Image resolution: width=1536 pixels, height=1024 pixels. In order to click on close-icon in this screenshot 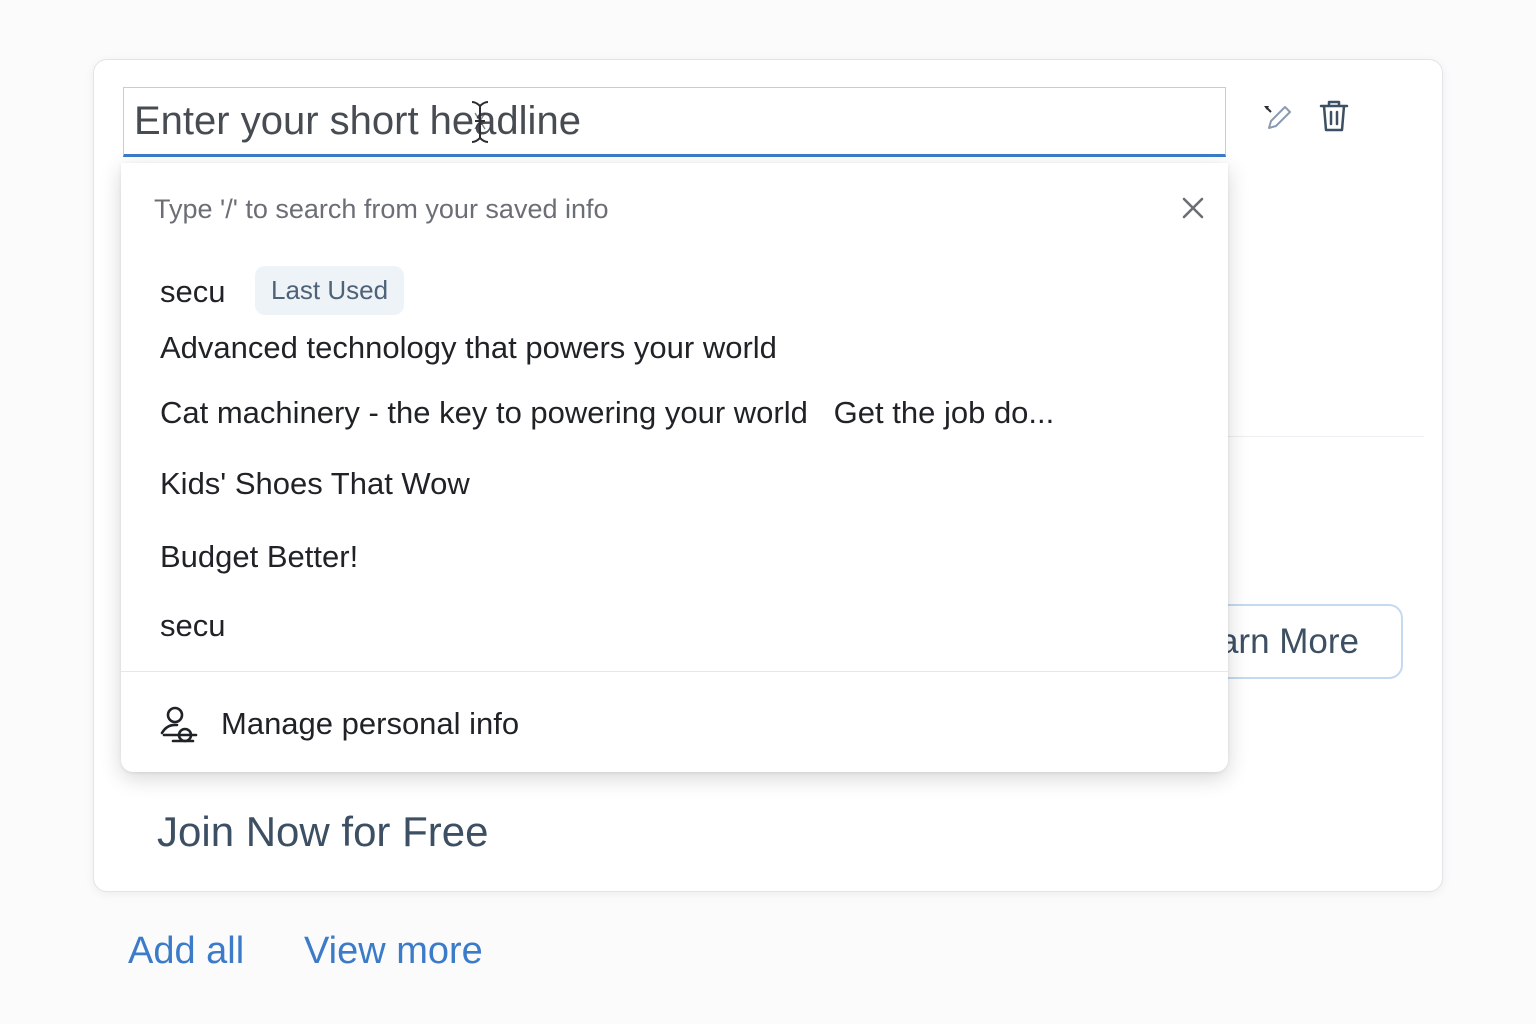, I will do `click(1193, 208)`.